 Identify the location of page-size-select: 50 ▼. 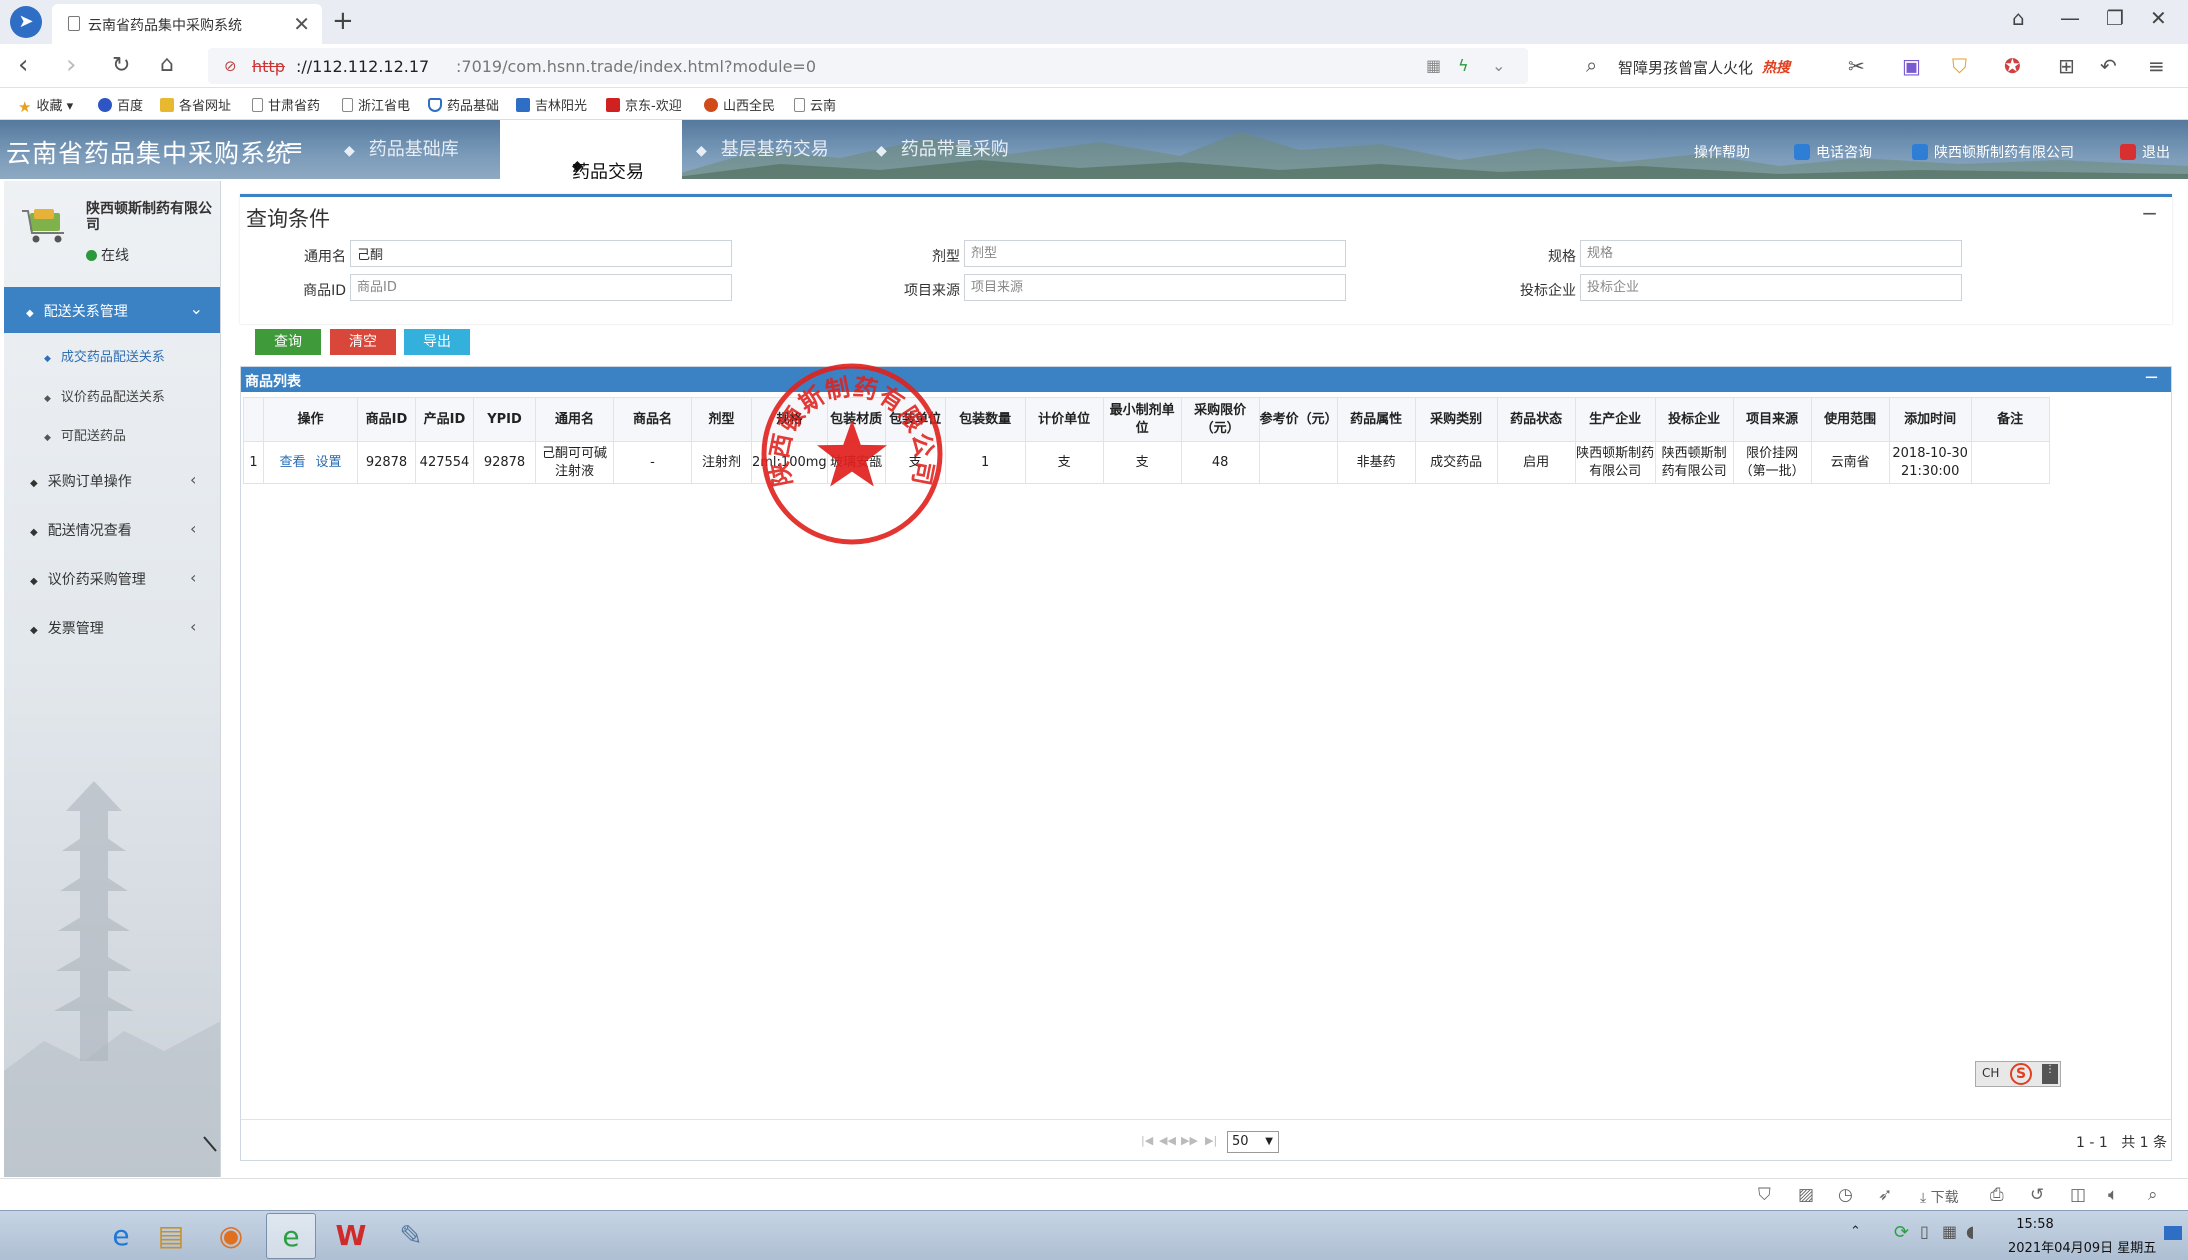
(1253, 1142).